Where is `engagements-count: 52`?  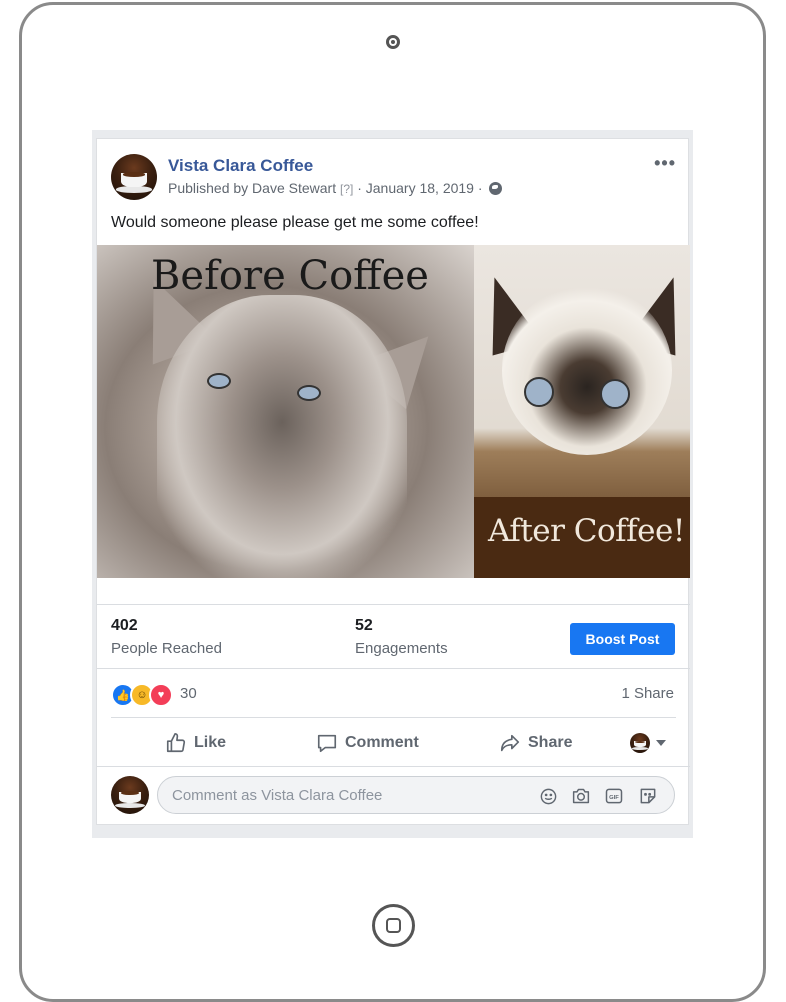
engagements-count: 52 is located at coordinates (364, 625).